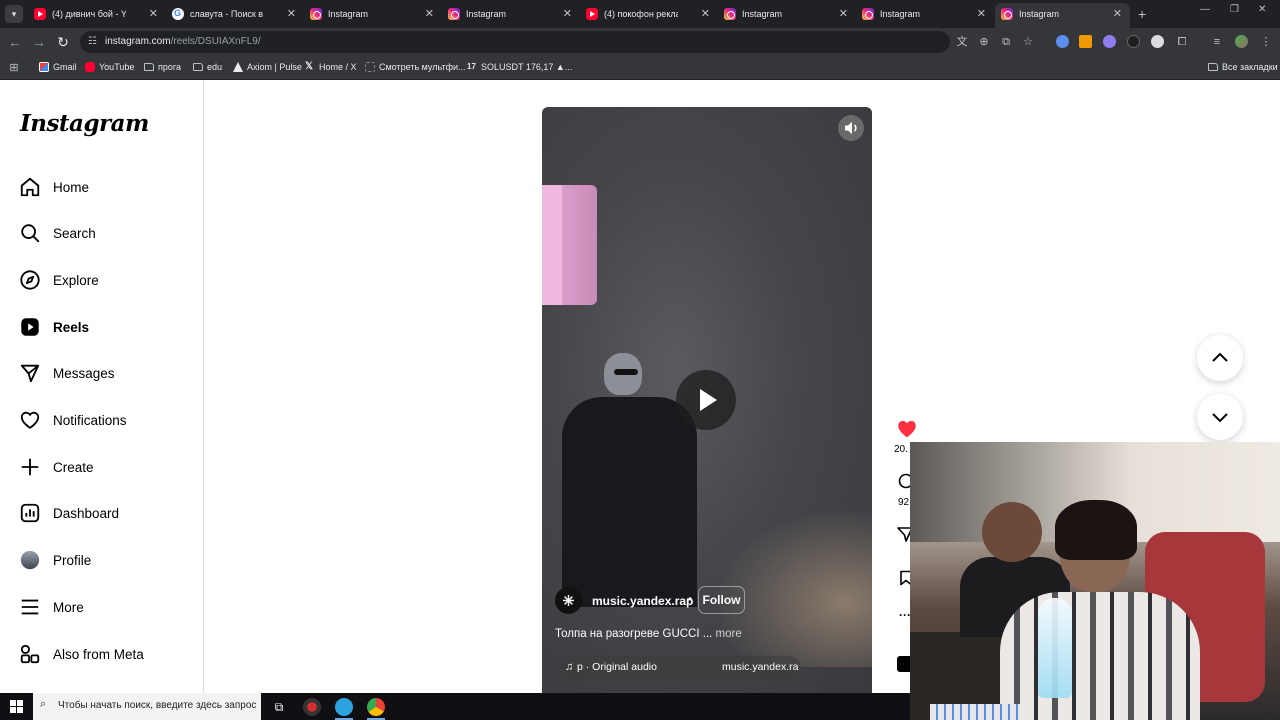  What do you see at coordinates (1241, 41) in the screenshot?
I see `profile-avatar-icon` at bounding box center [1241, 41].